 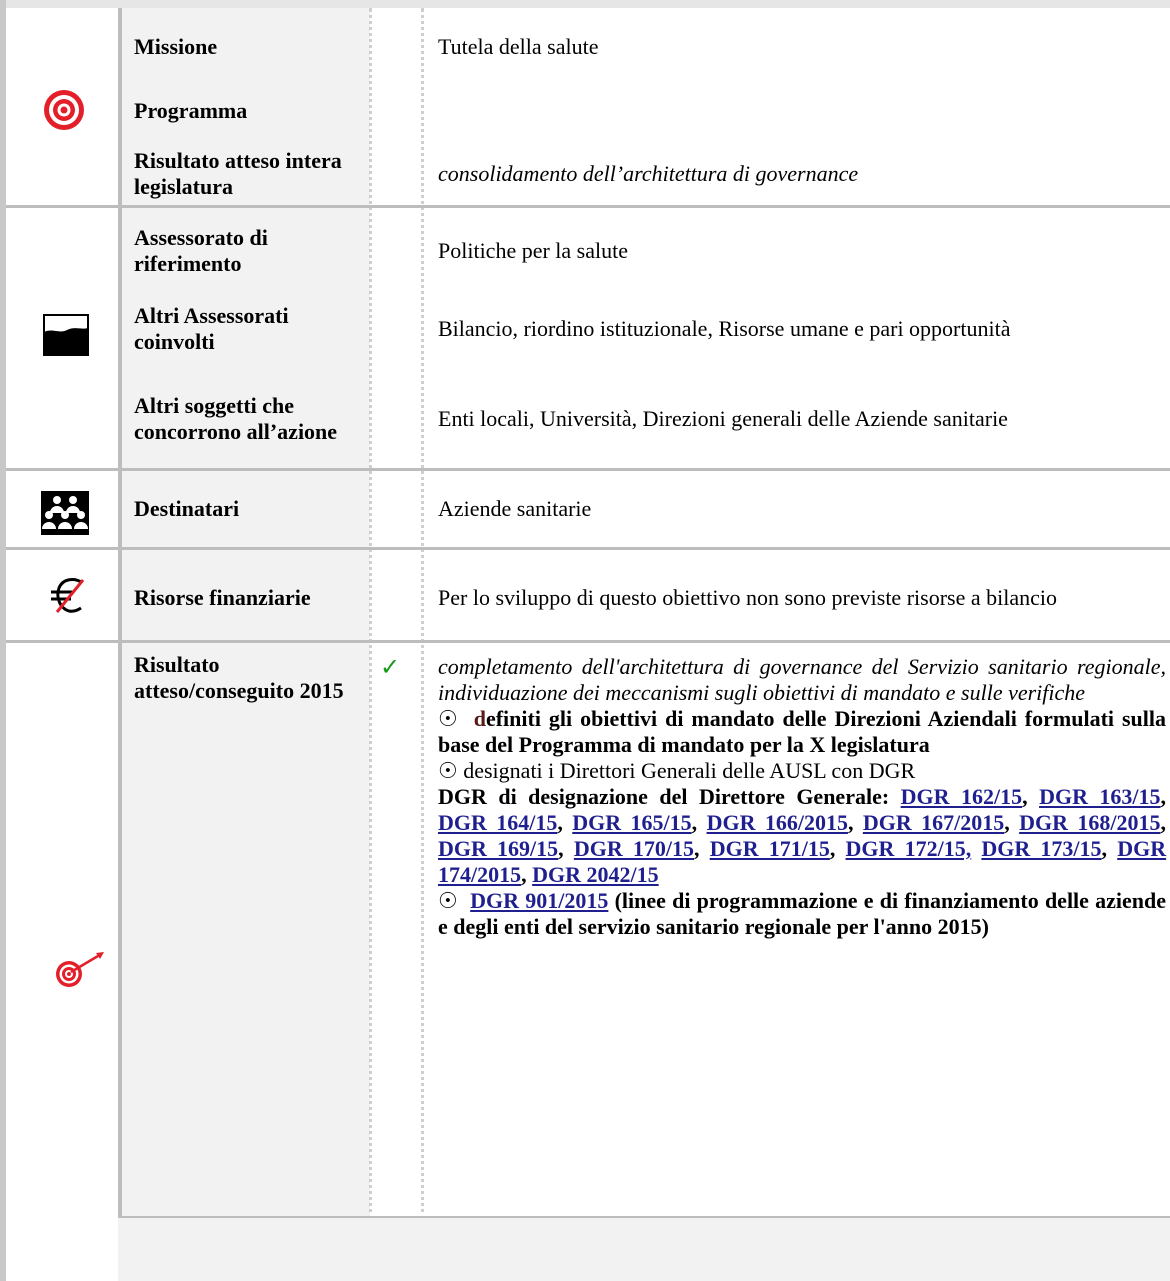 What do you see at coordinates (396, 613) in the screenshot?
I see `check-column` at bounding box center [396, 613].